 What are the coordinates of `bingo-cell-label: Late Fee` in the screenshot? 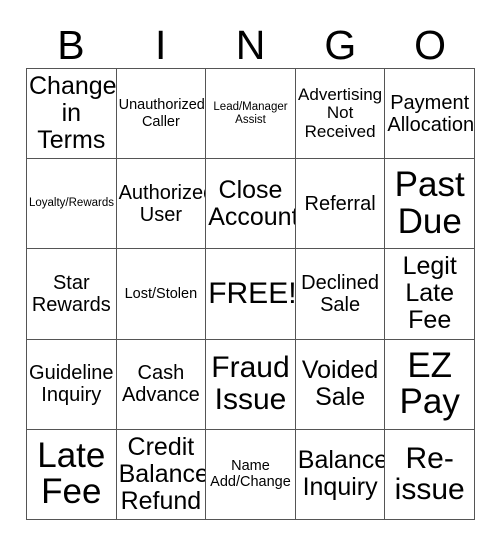 It's located at (71, 474).